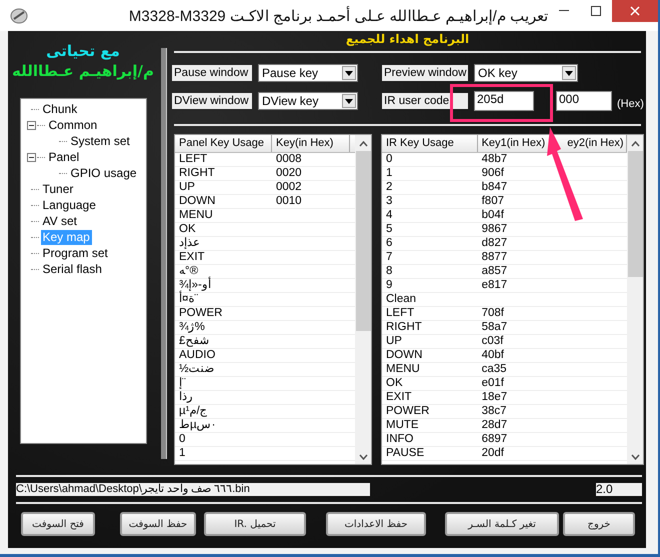 Image resolution: width=660 pixels, height=557 pixels. I want to click on tree-item: Chunk, so click(60, 109).